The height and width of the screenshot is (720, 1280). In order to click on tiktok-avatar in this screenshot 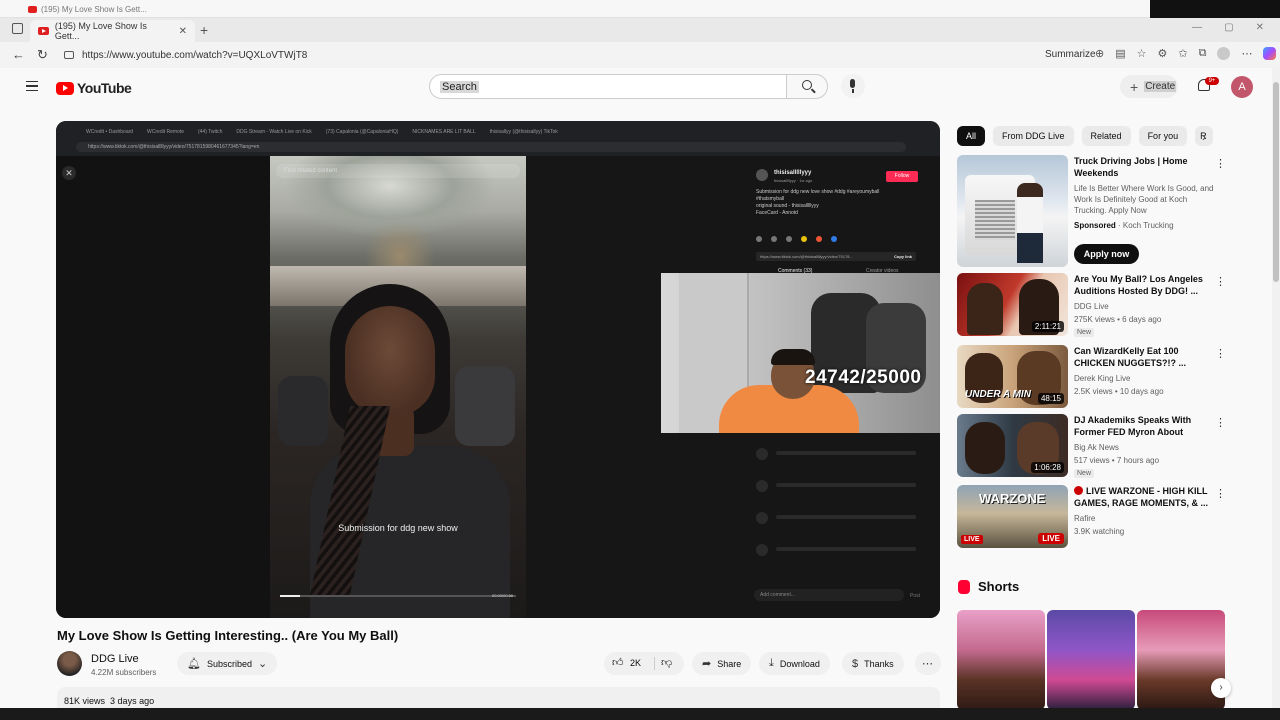, I will do `click(762, 175)`.